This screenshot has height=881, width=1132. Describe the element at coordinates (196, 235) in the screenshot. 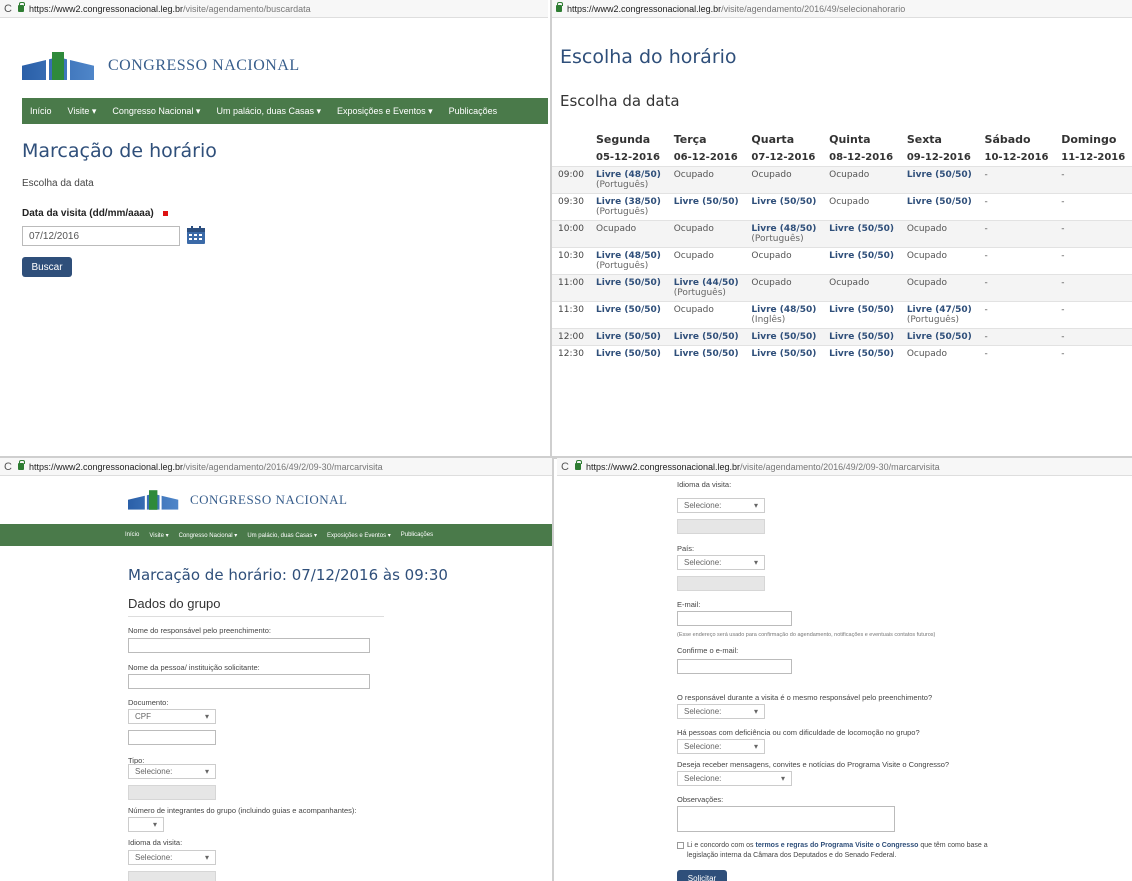

I see `calendar-icon` at that location.